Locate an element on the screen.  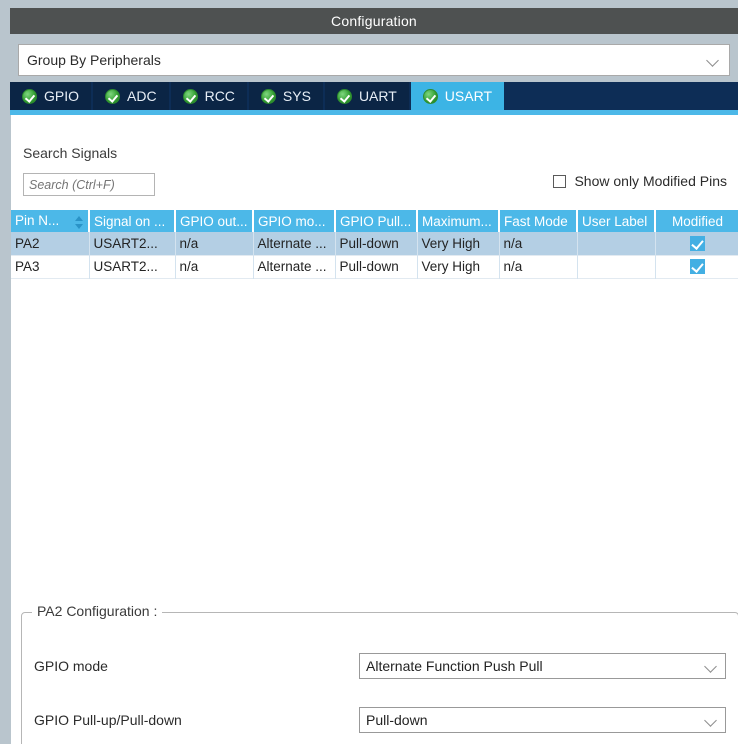
column-header-label: Modified is located at coordinates (697, 221).